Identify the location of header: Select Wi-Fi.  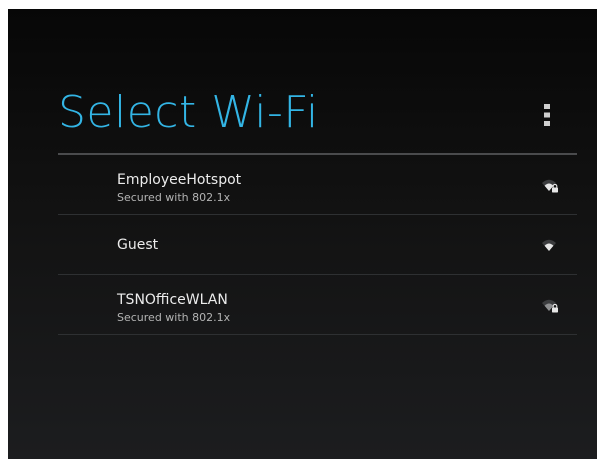
(317, 120).